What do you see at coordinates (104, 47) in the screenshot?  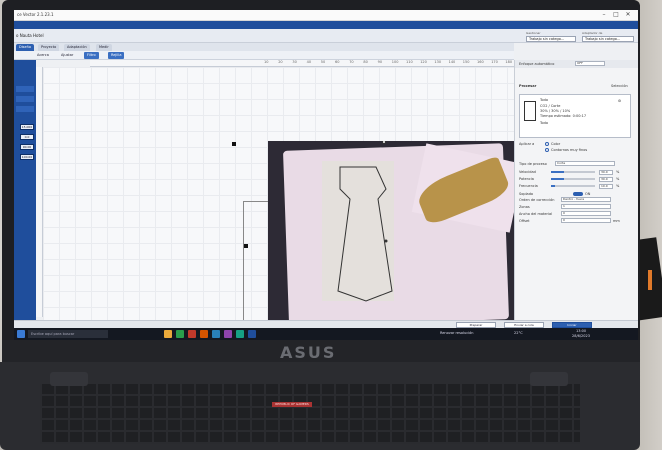 I see `tab-measure: Medir` at bounding box center [104, 47].